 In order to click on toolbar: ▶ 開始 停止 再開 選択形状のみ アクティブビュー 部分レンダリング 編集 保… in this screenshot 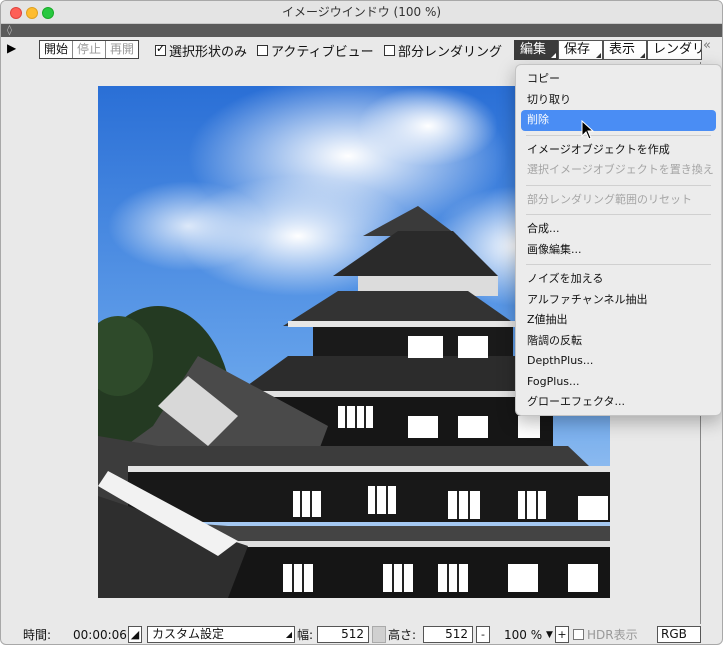, I will do `click(361, 50)`.